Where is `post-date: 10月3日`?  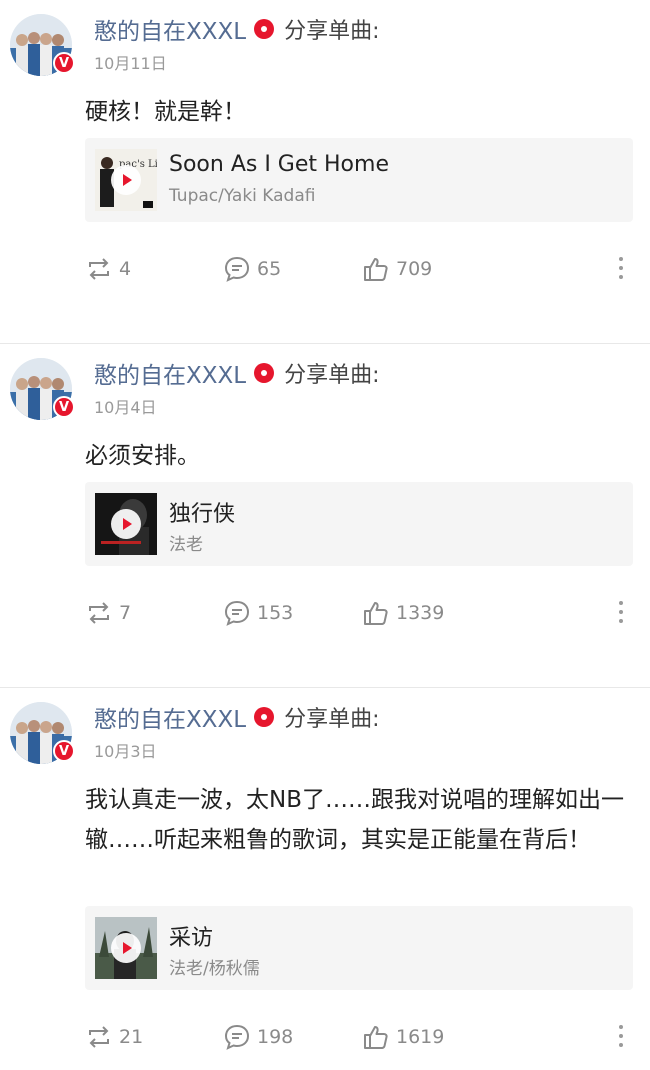
post-date: 10月3日 is located at coordinates (125, 750).